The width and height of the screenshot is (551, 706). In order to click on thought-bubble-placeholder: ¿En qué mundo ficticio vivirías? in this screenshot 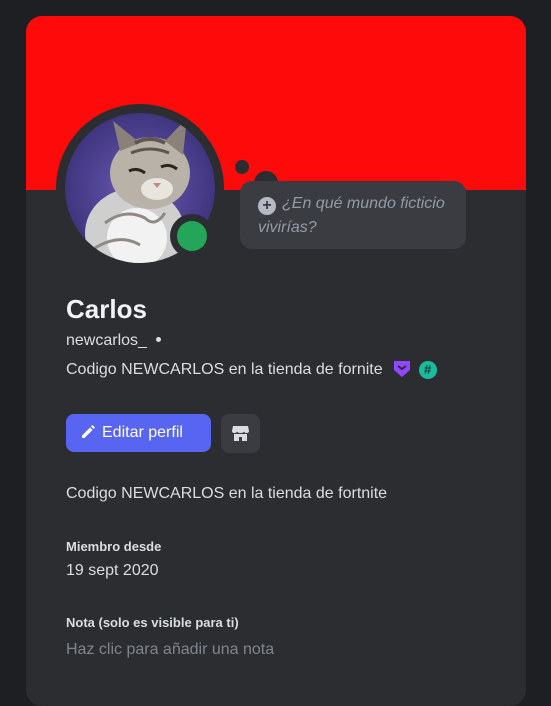, I will do `click(351, 215)`.